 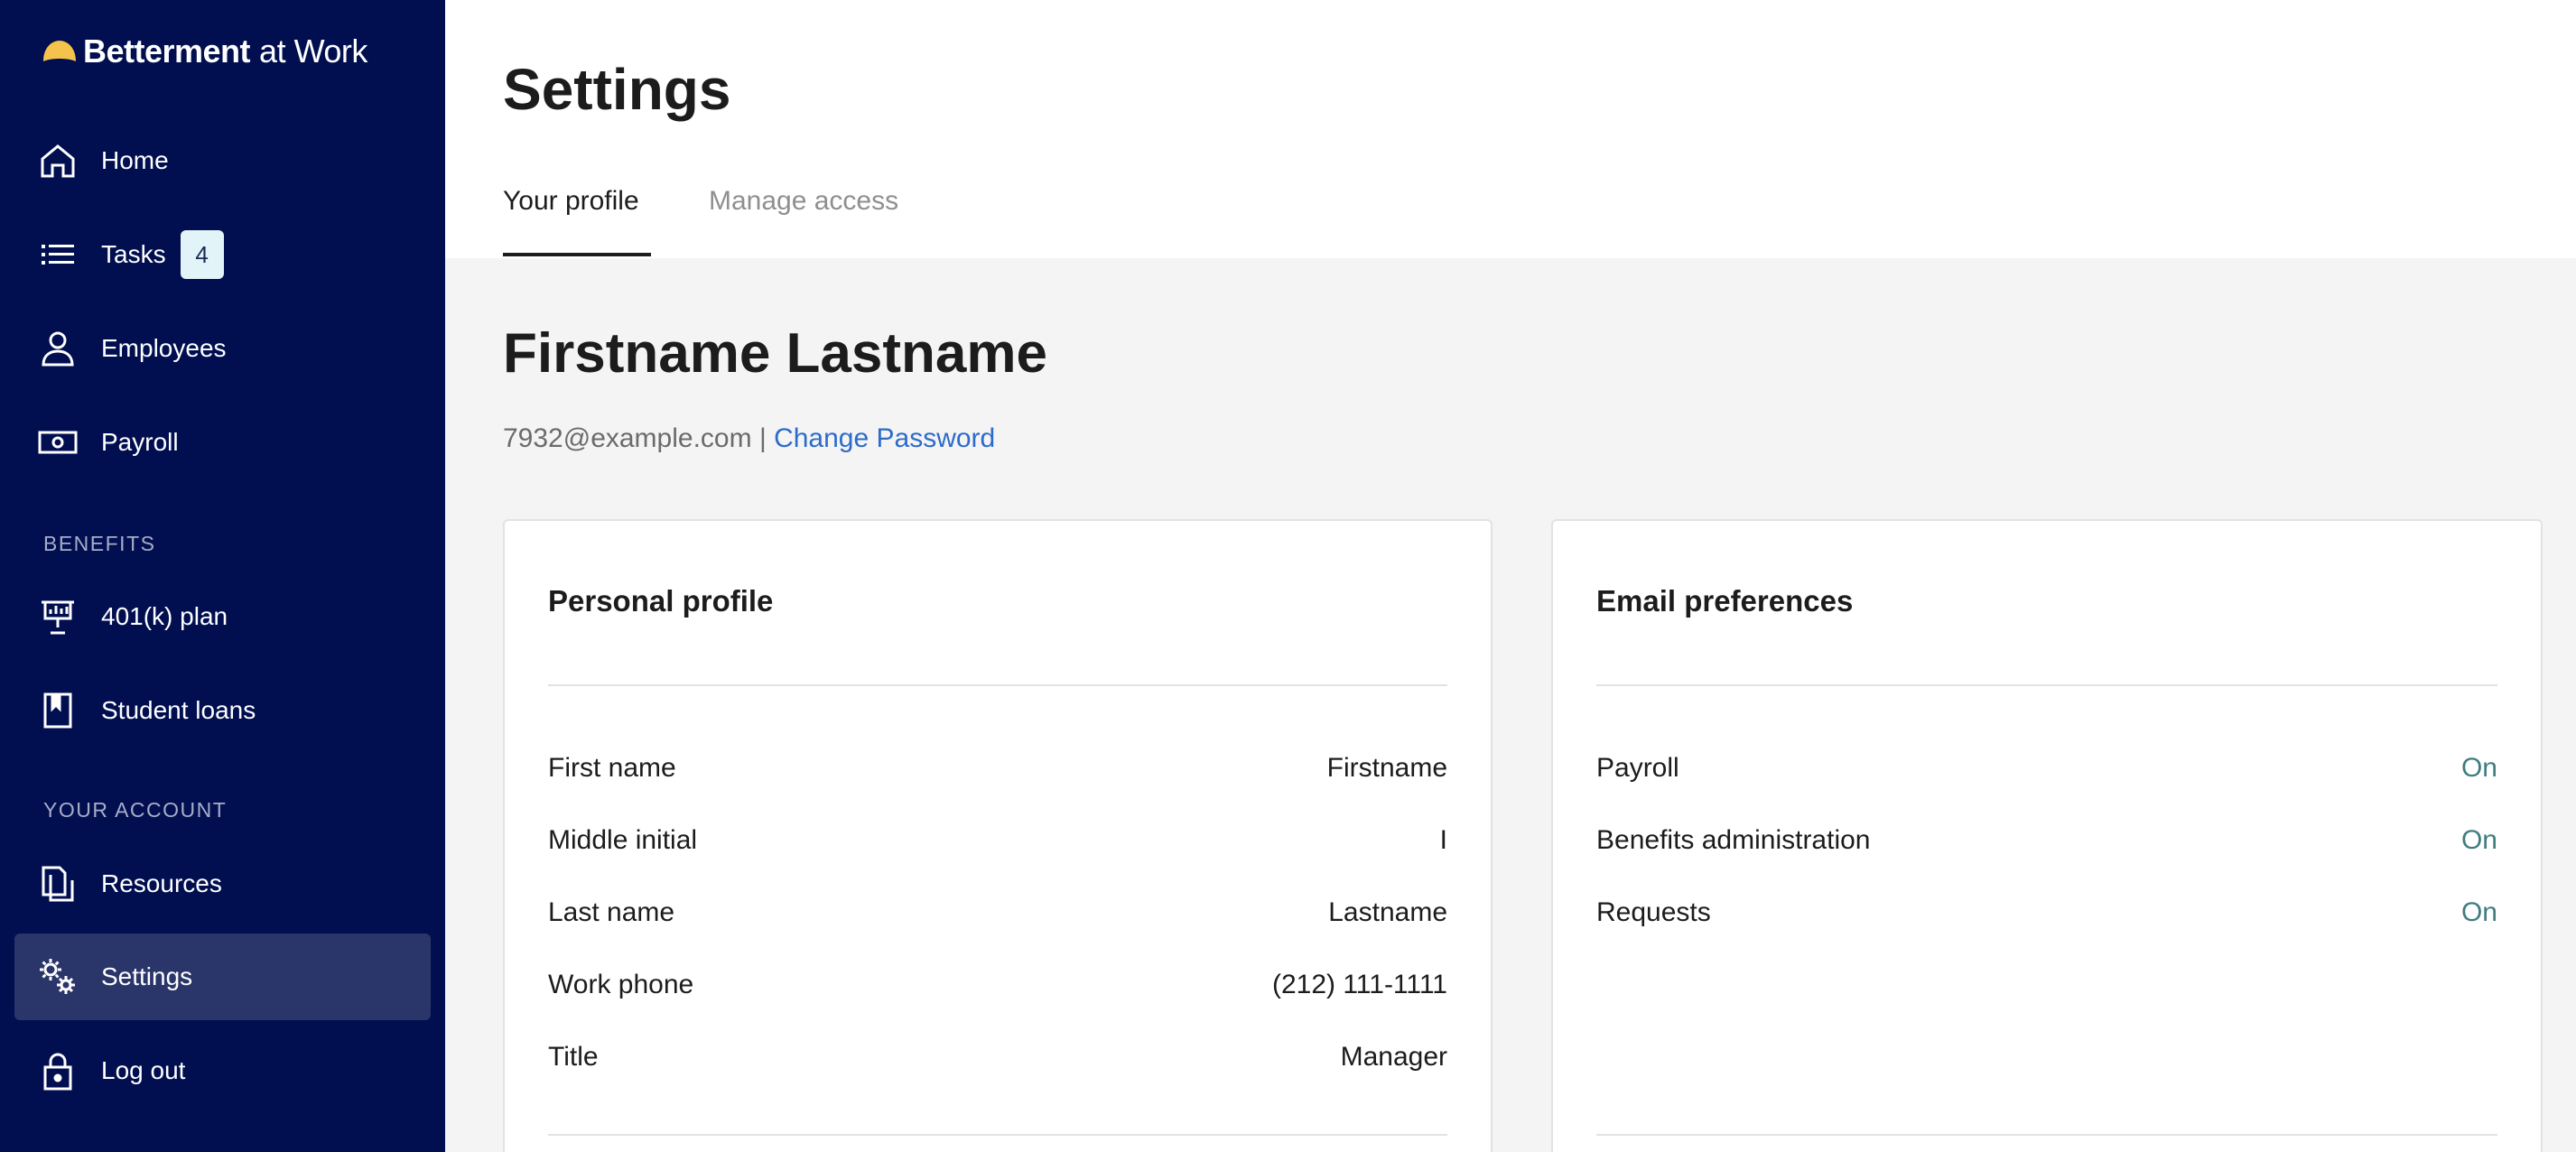 What do you see at coordinates (135, 810) in the screenshot?
I see `your-account-section-label: YOUR ACCOUNT` at bounding box center [135, 810].